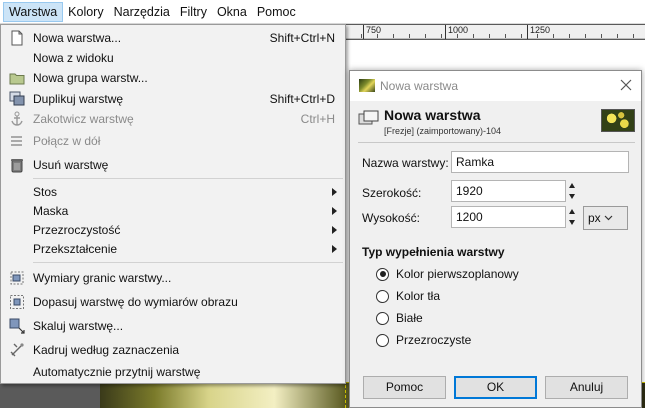 The width and height of the screenshot is (645, 408). I want to click on layer-to-image-icon, so click(17, 302).